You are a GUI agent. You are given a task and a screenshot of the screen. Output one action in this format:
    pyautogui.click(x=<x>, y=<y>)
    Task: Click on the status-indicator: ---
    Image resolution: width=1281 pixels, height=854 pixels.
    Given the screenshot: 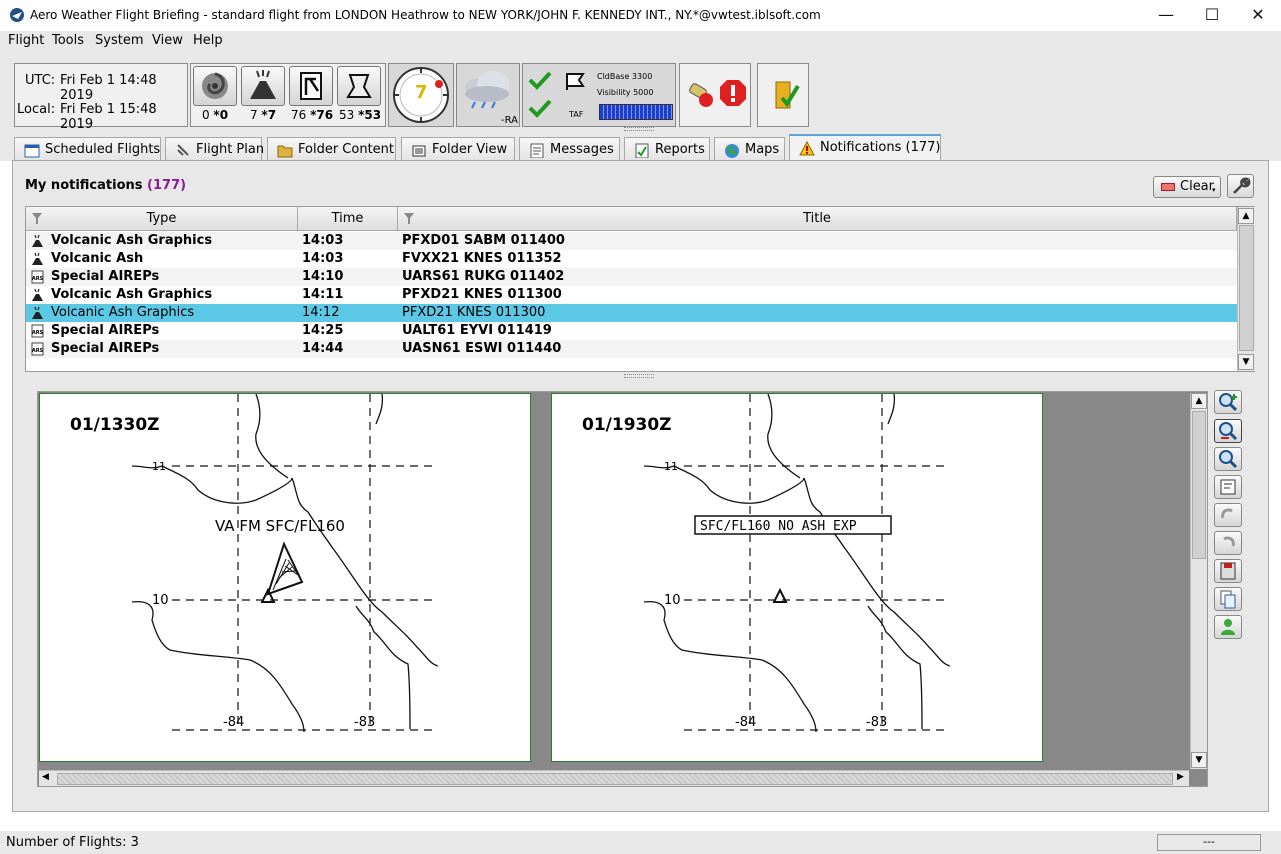 What is the action you would take?
    pyautogui.click(x=1209, y=842)
    